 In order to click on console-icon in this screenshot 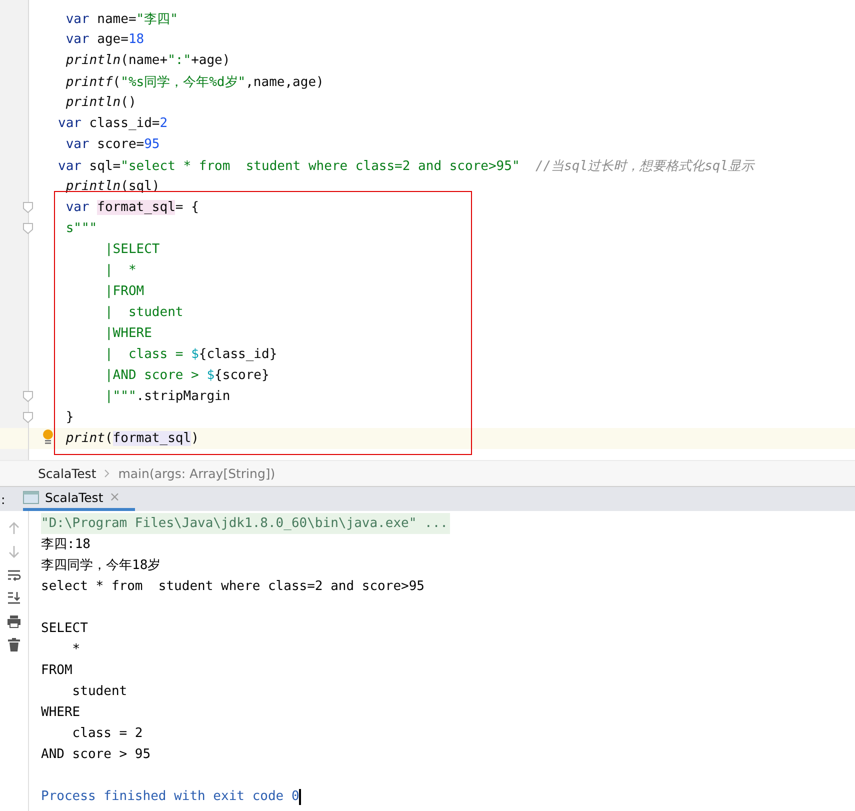, I will do `click(31, 497)`.